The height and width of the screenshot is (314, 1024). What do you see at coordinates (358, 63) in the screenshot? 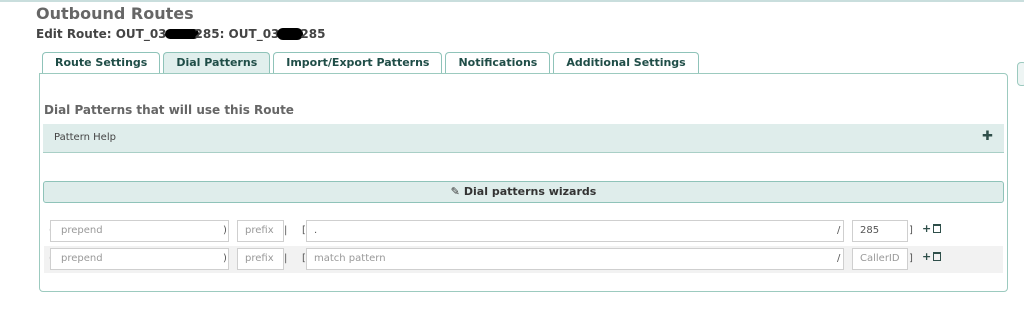
I see `tab-import-export-patterns: Import/Export Patterns` at bounding box center [358, 63].